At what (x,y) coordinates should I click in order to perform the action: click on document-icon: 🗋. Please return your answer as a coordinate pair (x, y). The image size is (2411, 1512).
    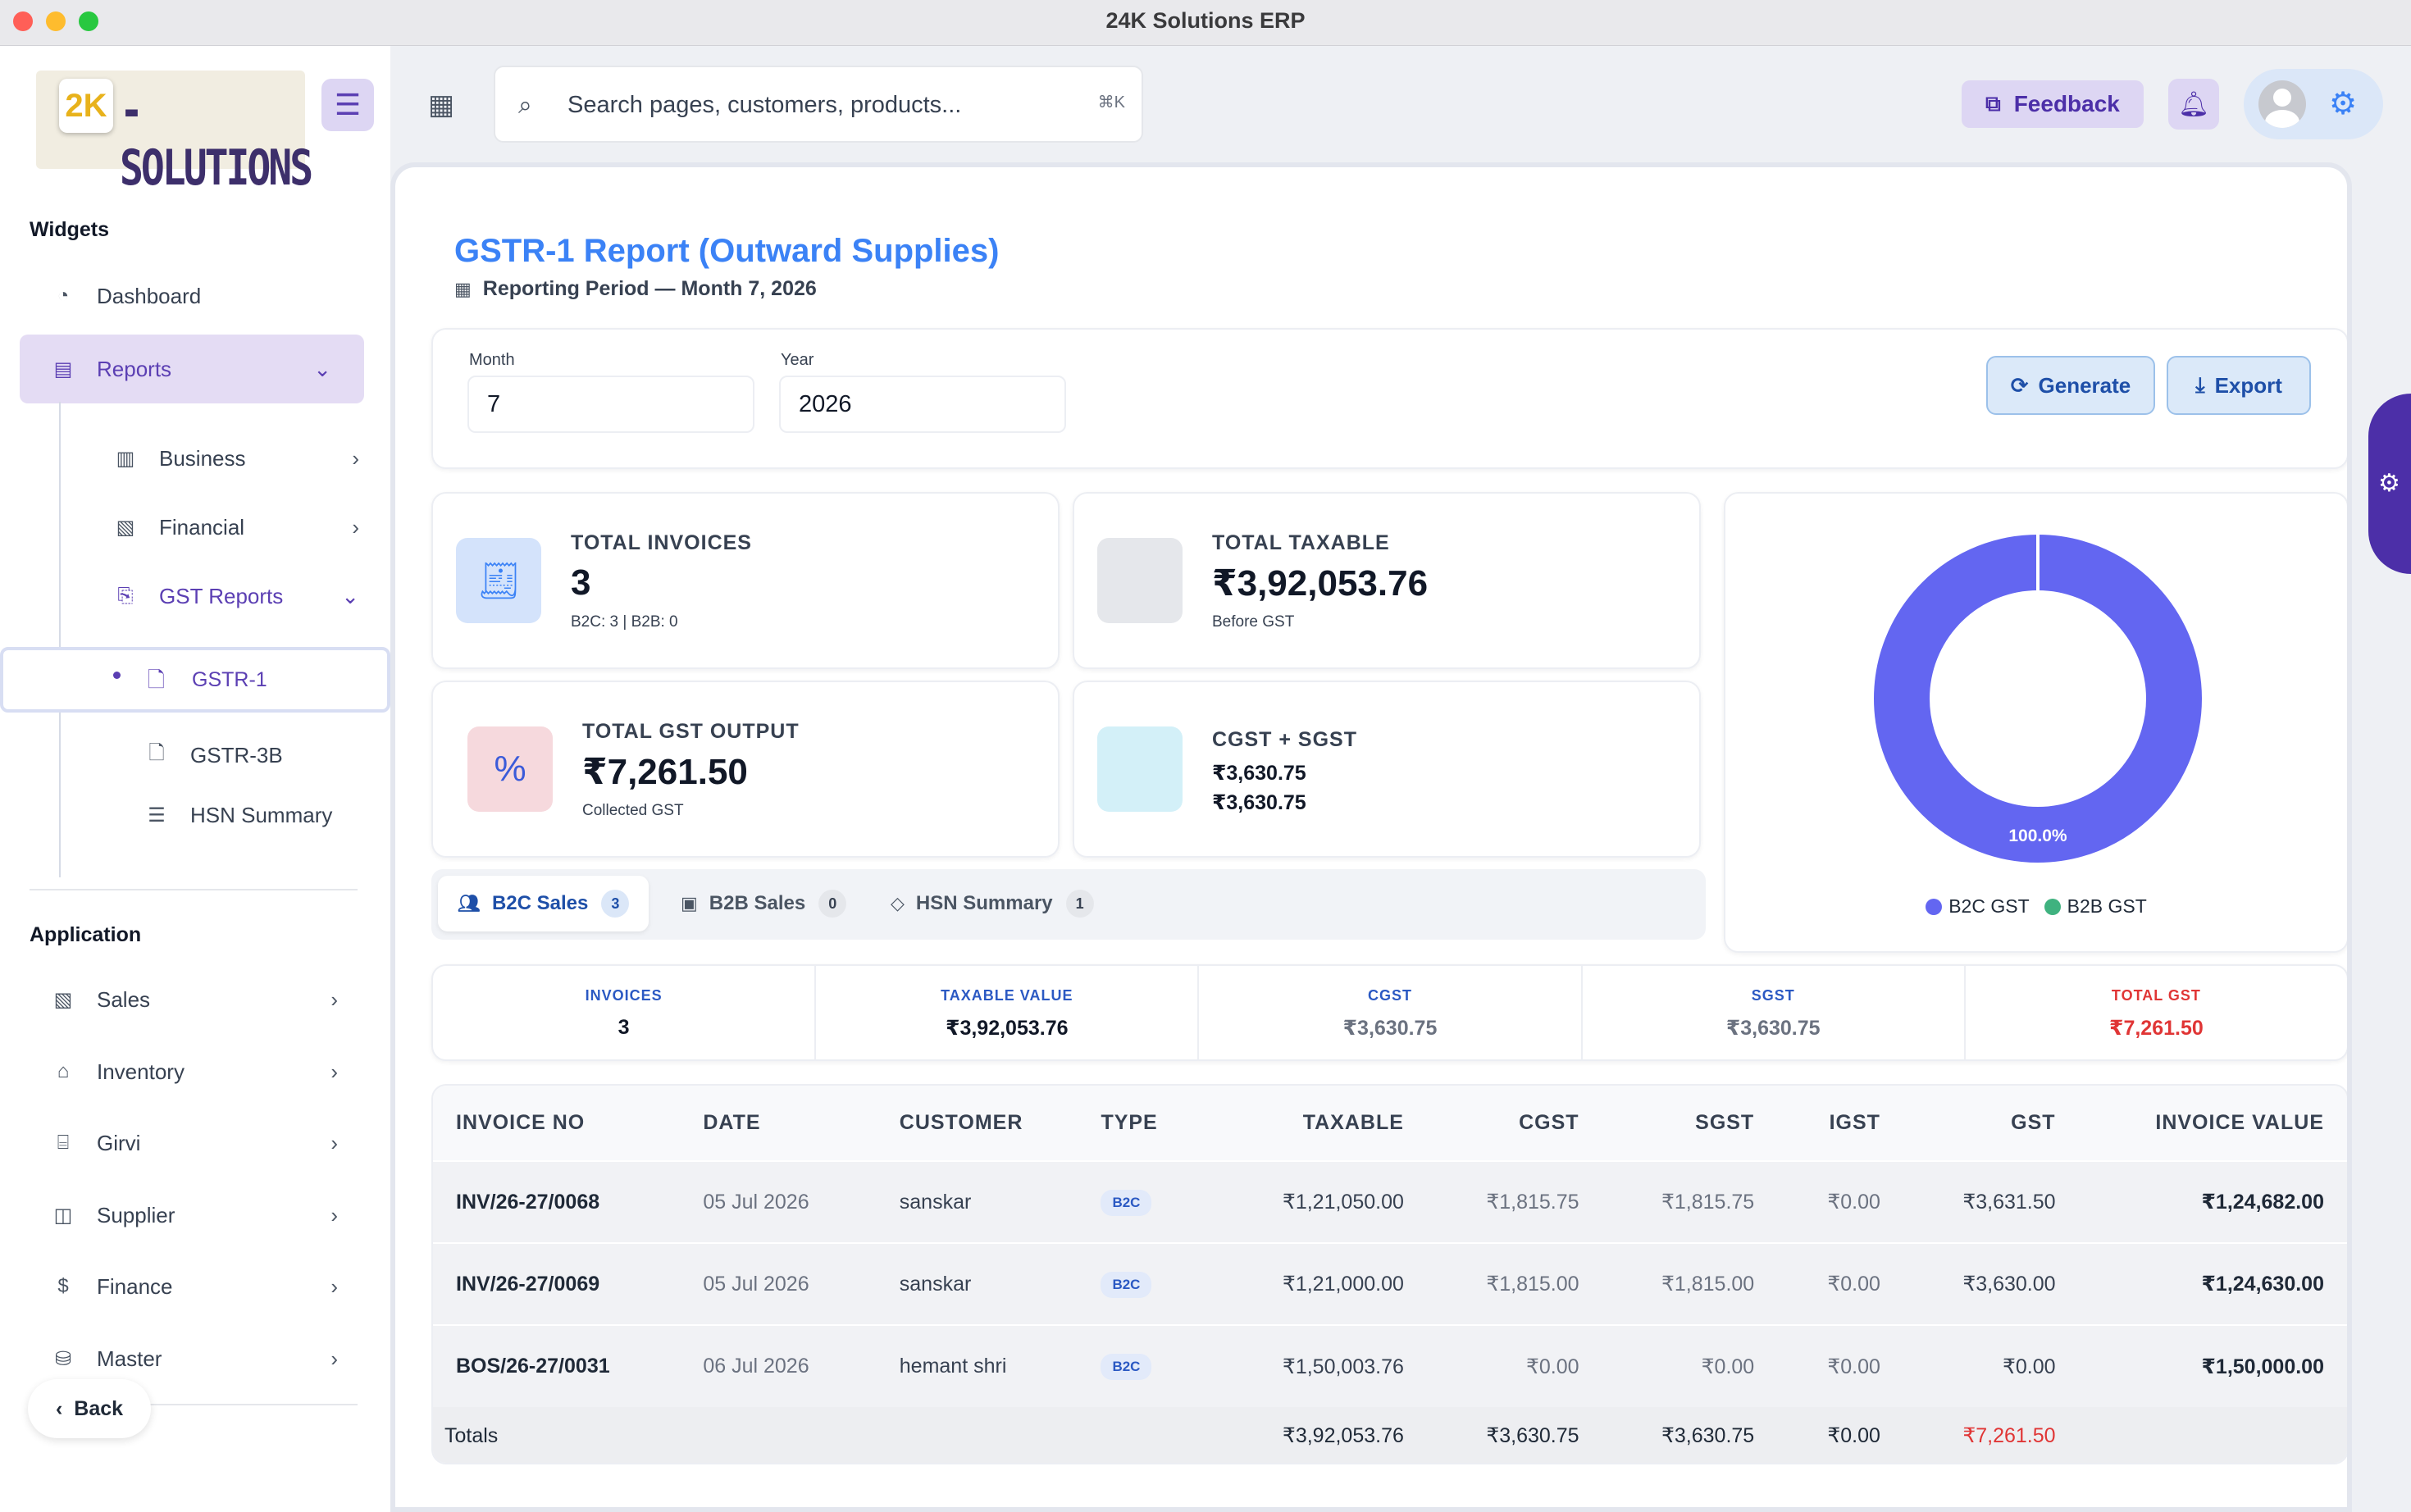
    Looking at the image, I should click on (156, 752).